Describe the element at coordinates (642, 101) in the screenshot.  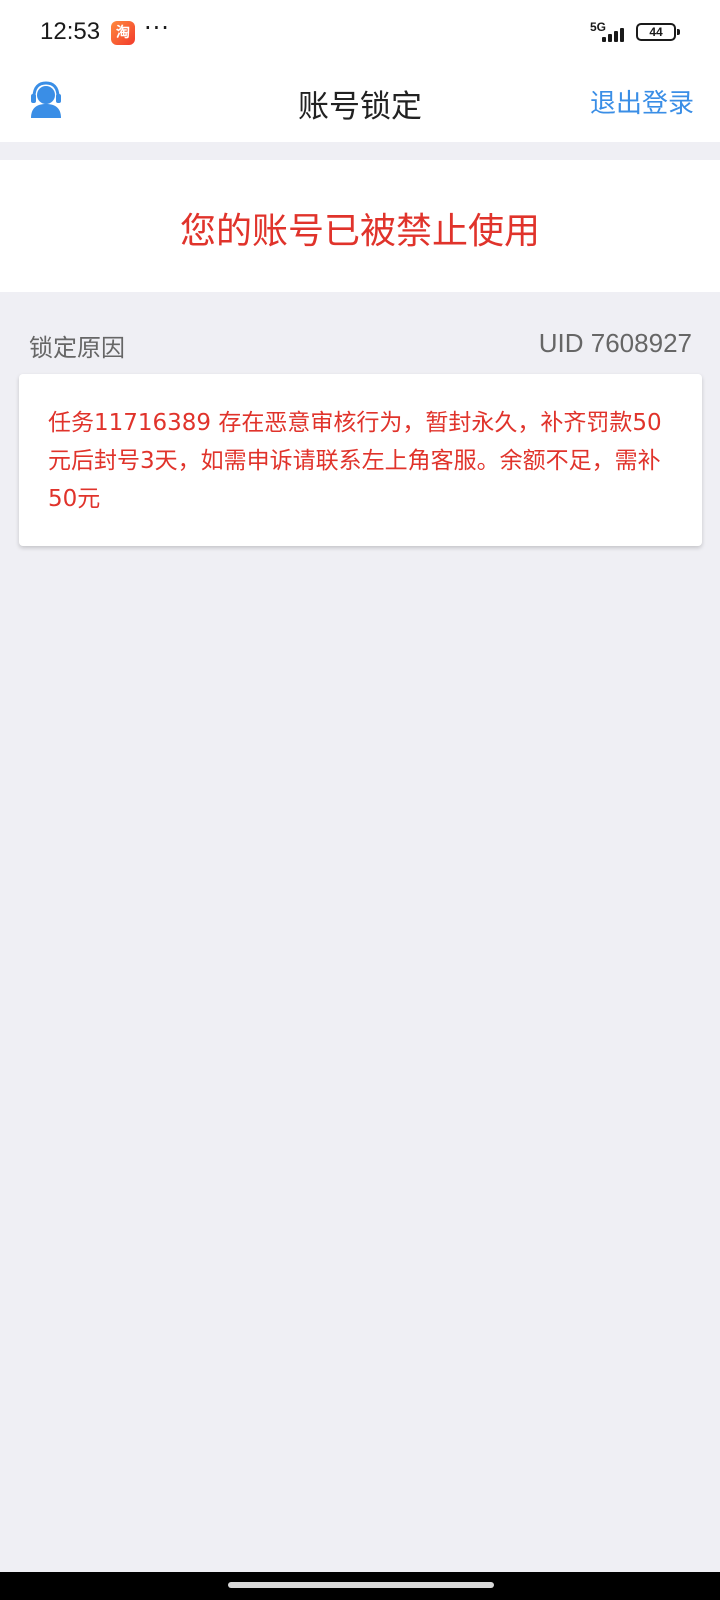
I see `logout-button: 退出登录` at that location.